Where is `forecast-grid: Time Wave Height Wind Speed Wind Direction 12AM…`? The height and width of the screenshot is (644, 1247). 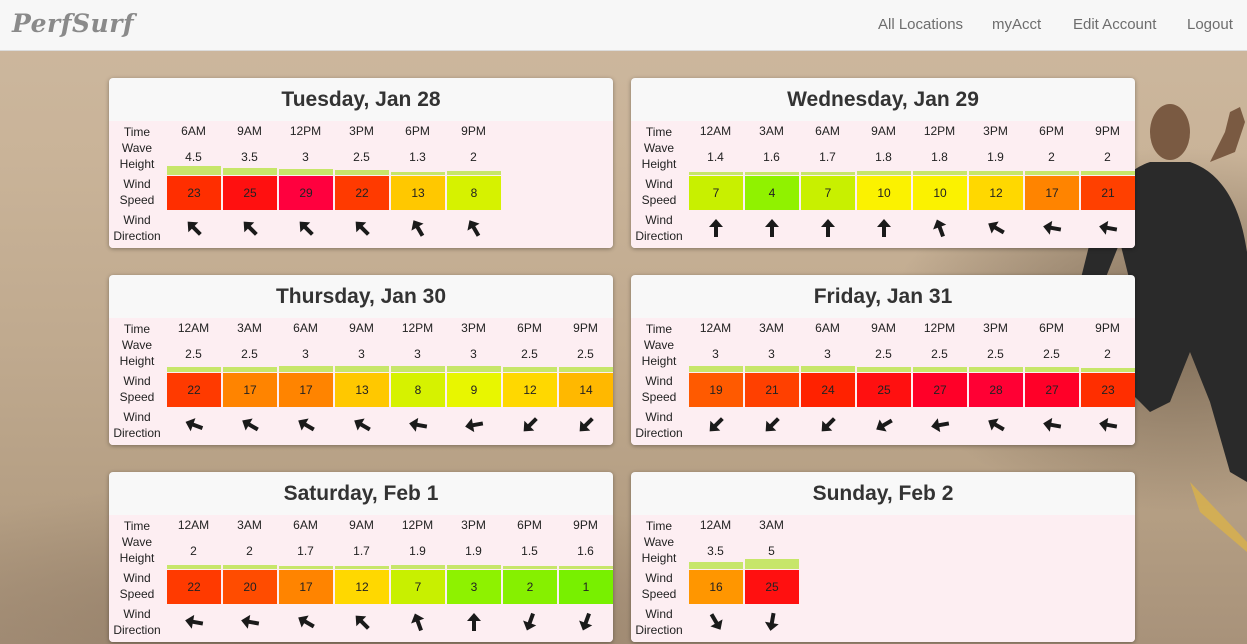
forecast-grid: Time Wave Height Wind Speed Wind Direction 12AM… is located at coordinates (883, 184).